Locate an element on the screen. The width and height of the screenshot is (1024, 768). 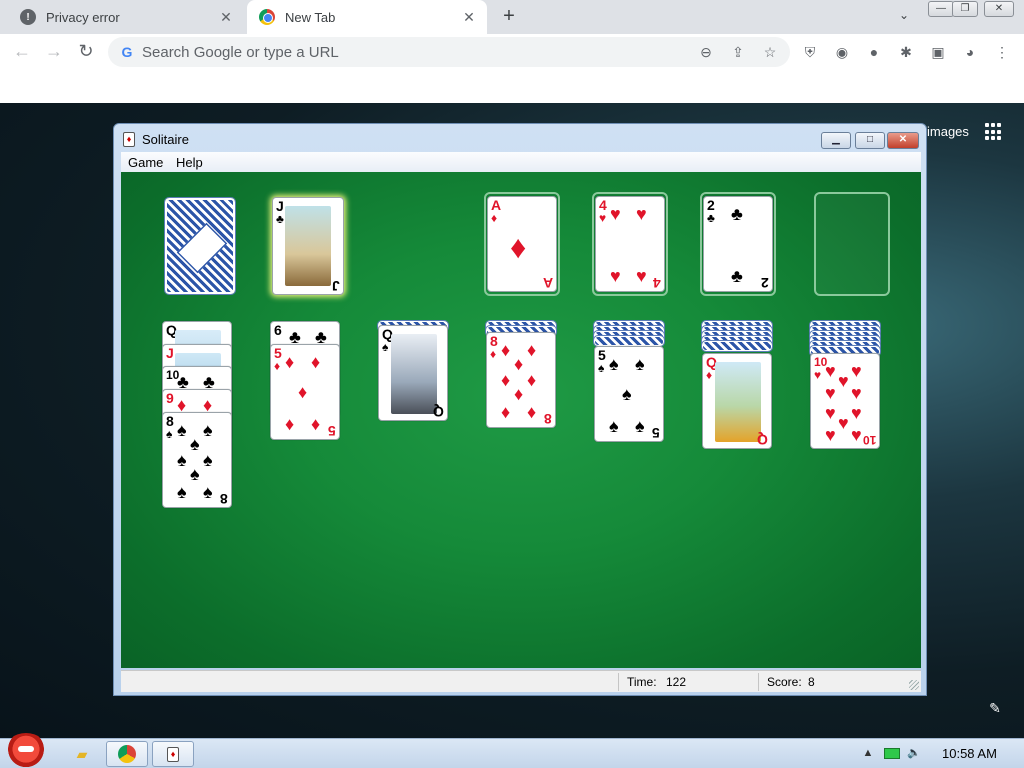
tableau-4-card-1: 8 ♦ ♦ ♦ ♦ ♦ ♦ ♦ ♦ ♦ 8 is located at coordinates (521, 380).